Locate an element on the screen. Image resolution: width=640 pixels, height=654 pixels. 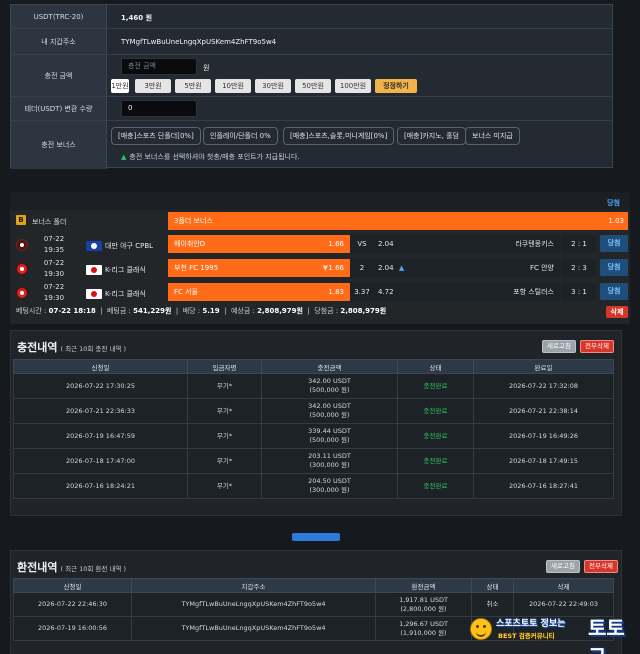
bet-slip-header: 당첨 is located at coordinates (320, 201).